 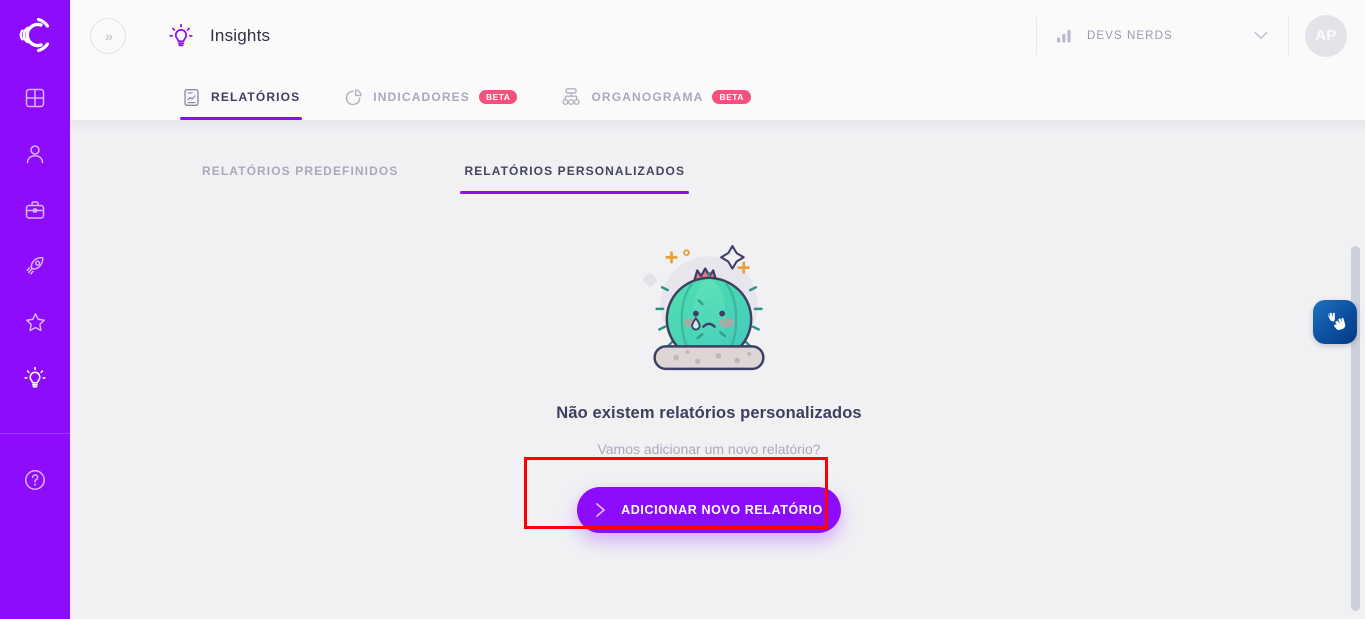 I want to click on cta-container: ADICIONAR NOVO RELATÓRIO, so click(x=682, y=495).